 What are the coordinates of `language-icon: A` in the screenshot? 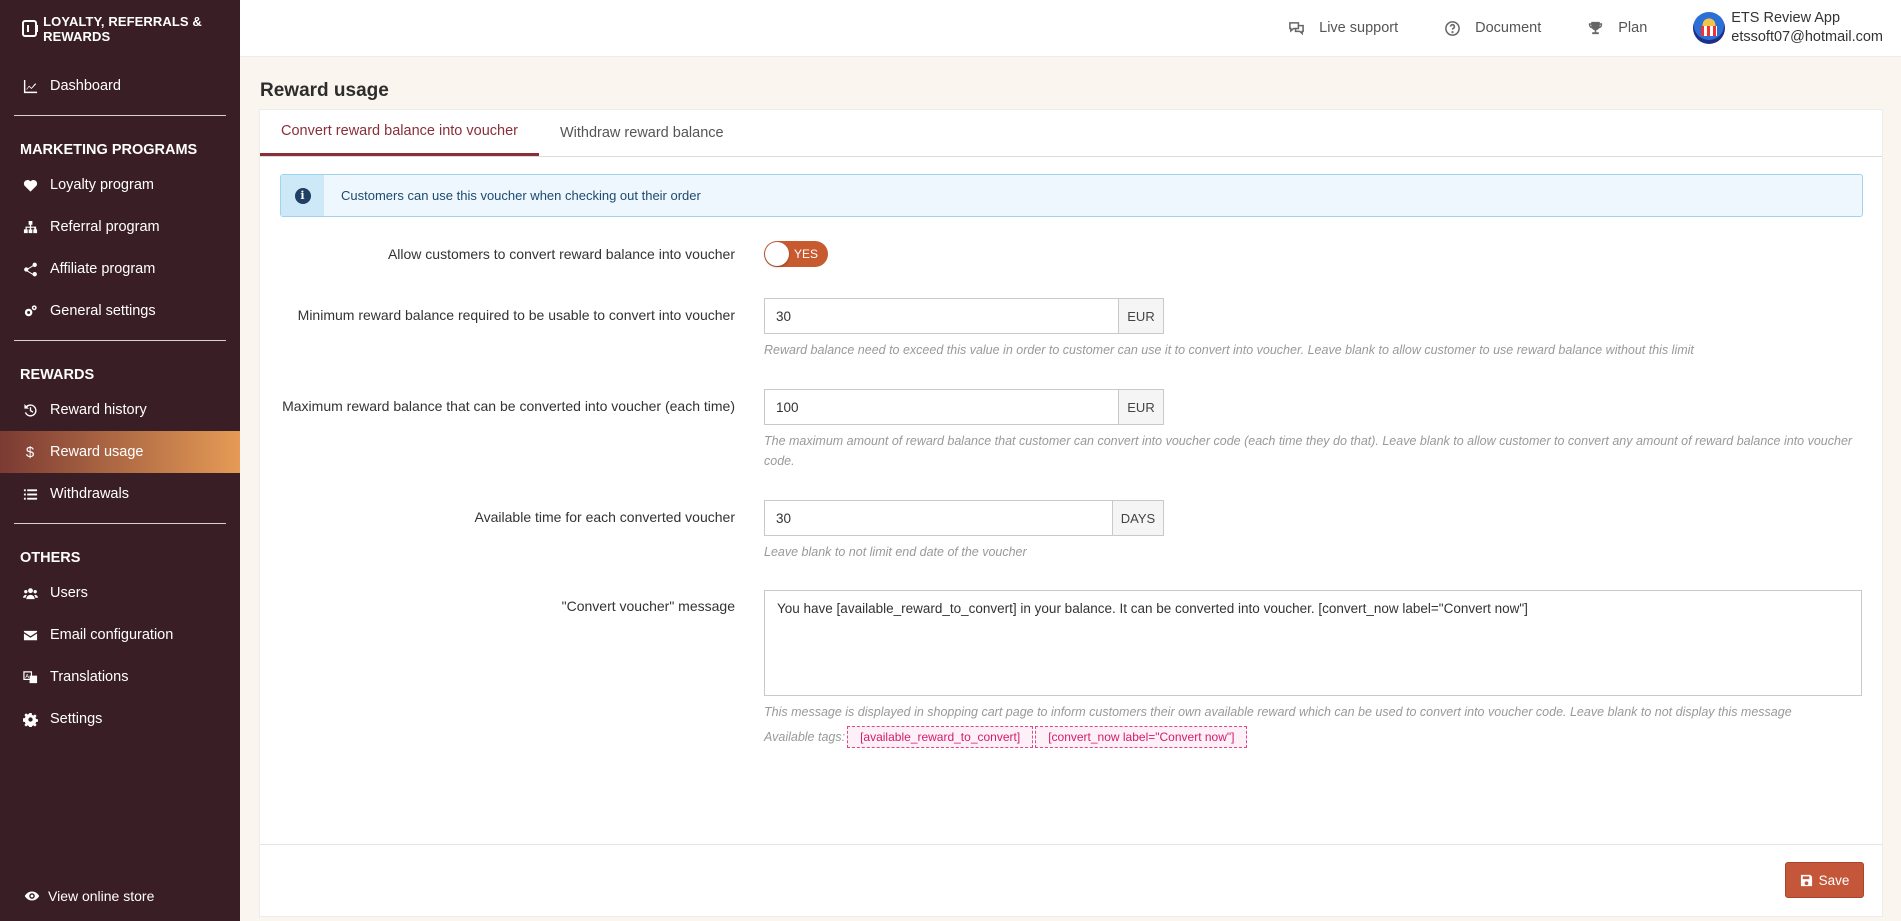 It's located at (30, 677).